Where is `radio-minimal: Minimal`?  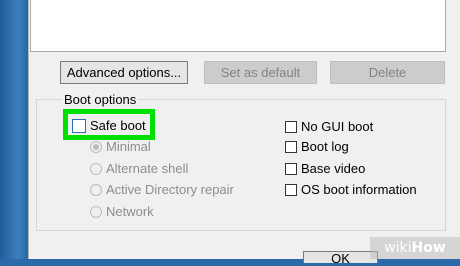 radio-minimal: Minimal is located at coordinates (120, 146).